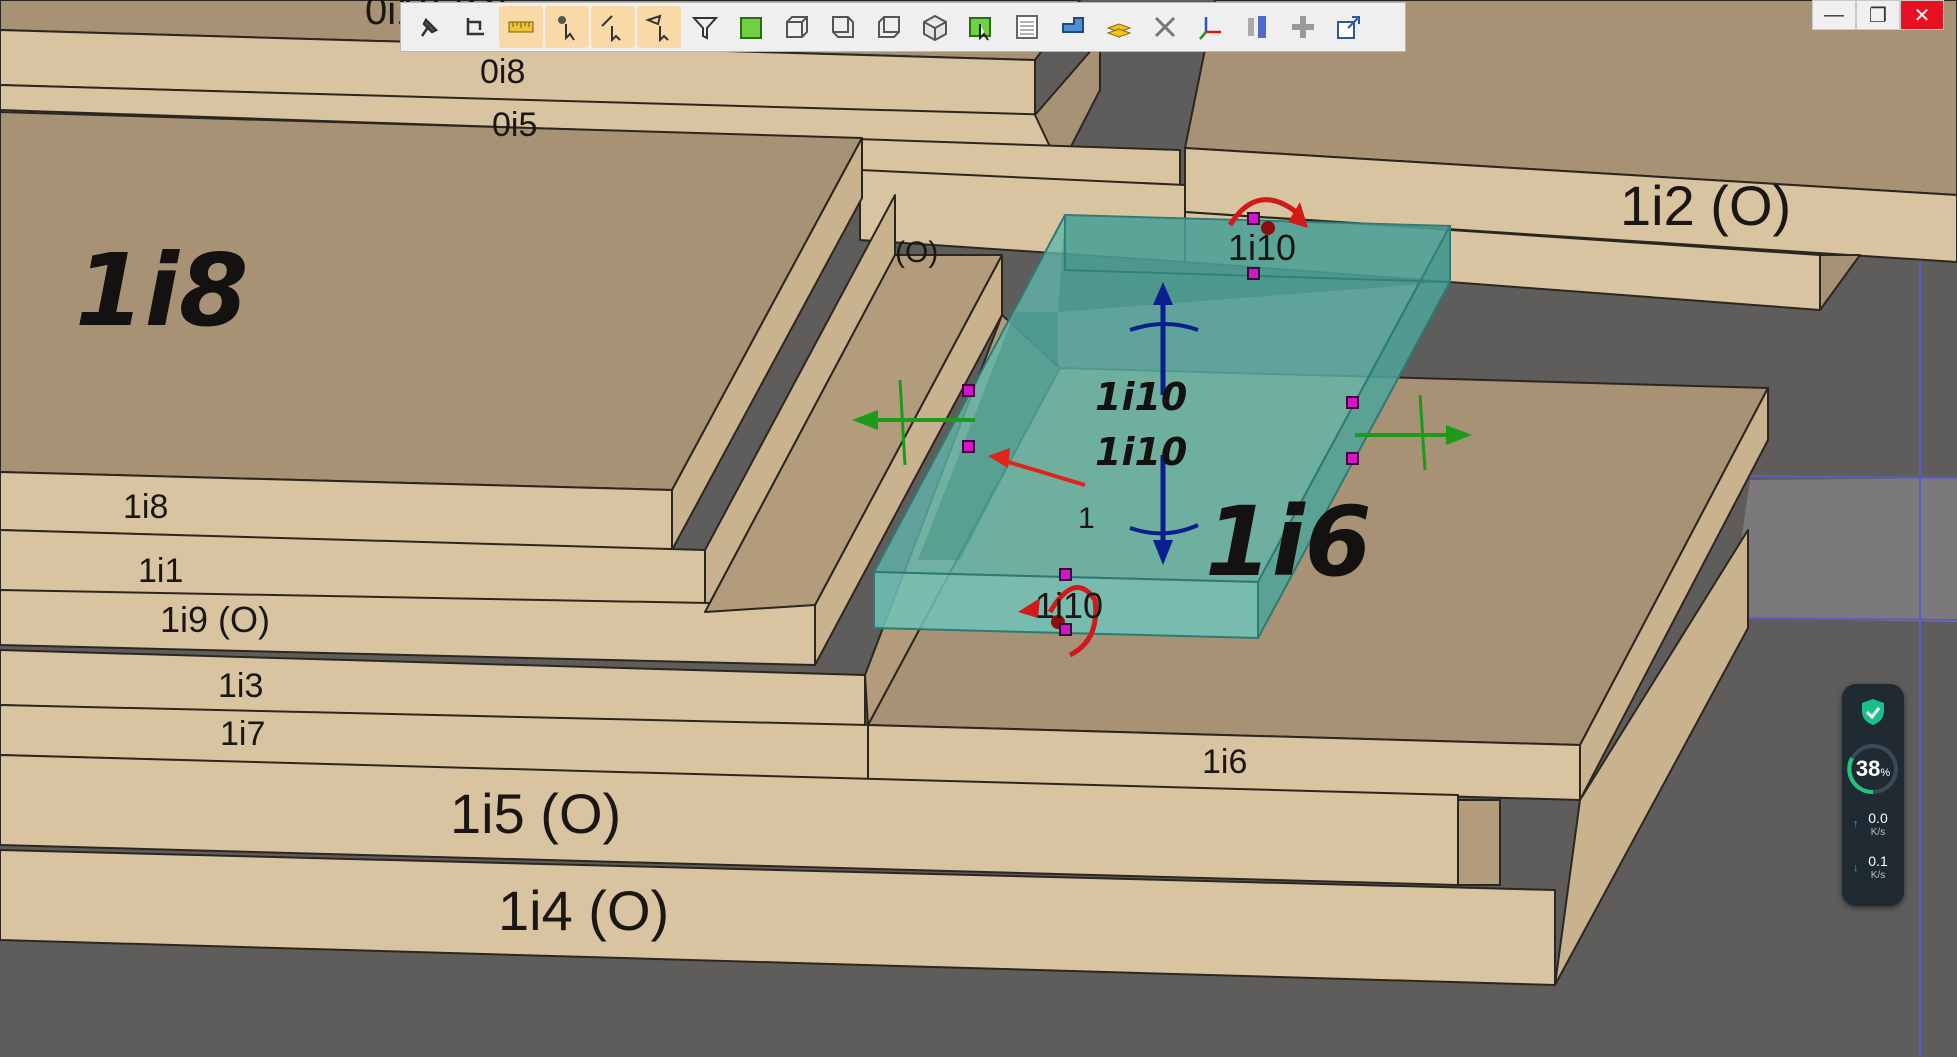 The image size is (1957, 1057). Describe the element at coordinates (1262, 247) in the screenshot. I see `label-1i10-top: 1i10` at that location.